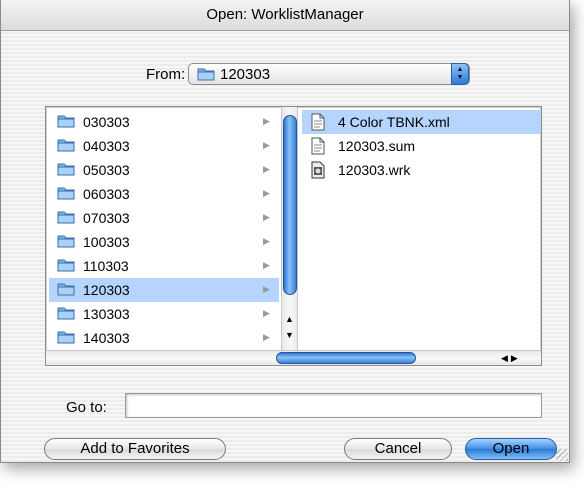 The image size is (584, 491). Describe the element at coordinates (164, 314) in the screenshot. I see `folder-item: 130303 ▶` at that location.